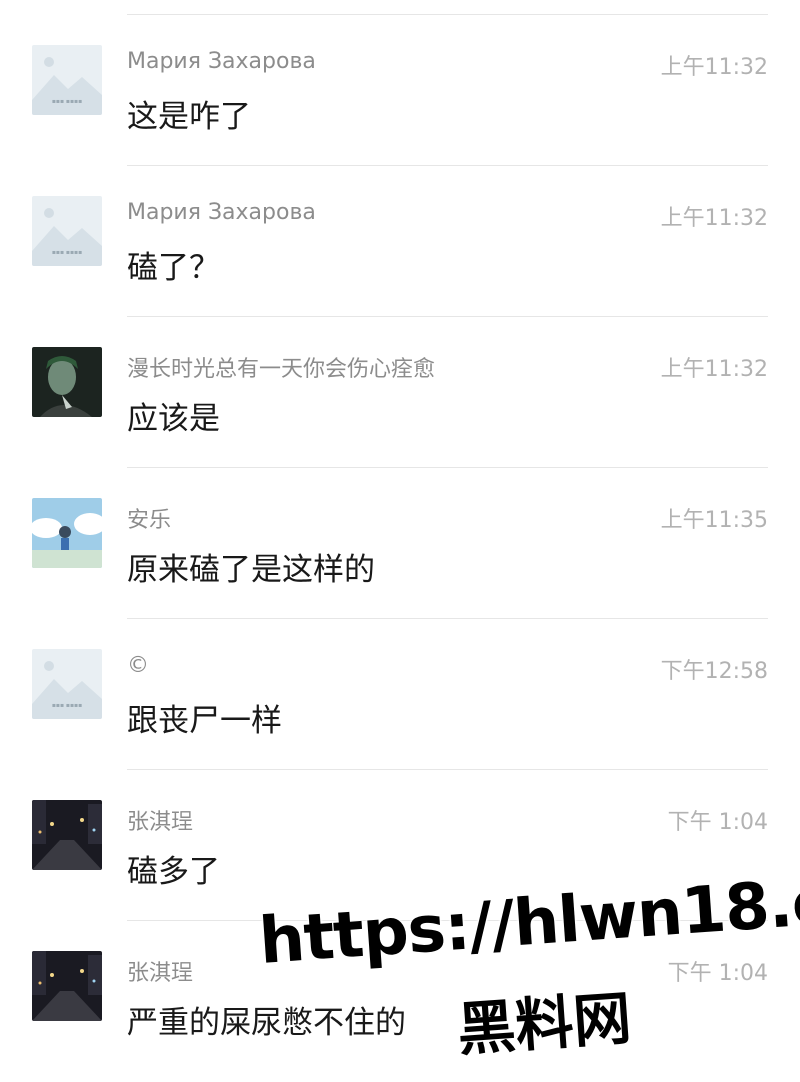  Describe the element at coordinates (173, 419) in the screenshot. I see `message-text: 应该是` at that location.